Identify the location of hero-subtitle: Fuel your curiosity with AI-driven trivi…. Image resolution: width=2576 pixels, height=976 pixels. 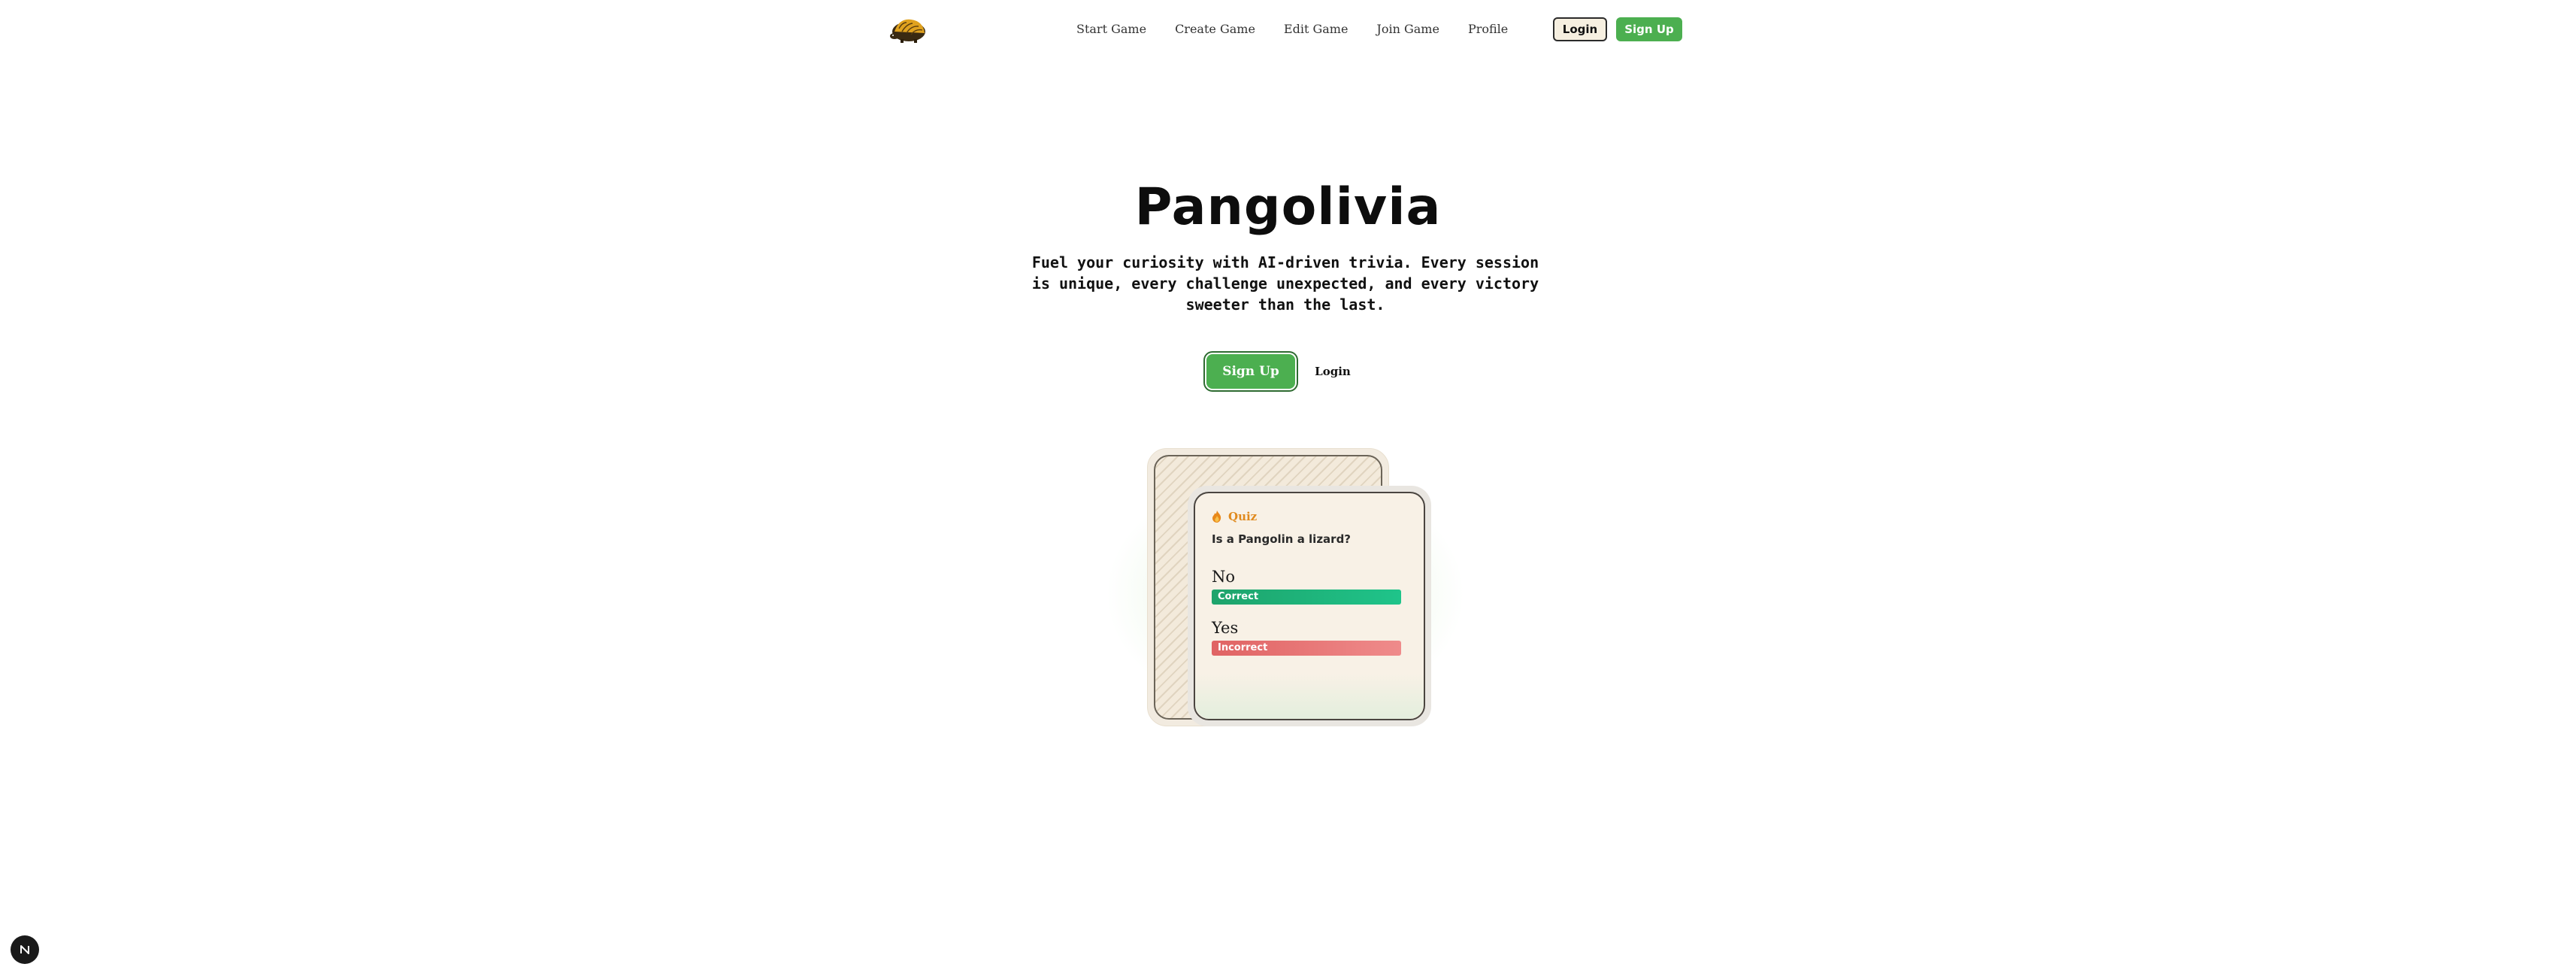
(1285, 283).